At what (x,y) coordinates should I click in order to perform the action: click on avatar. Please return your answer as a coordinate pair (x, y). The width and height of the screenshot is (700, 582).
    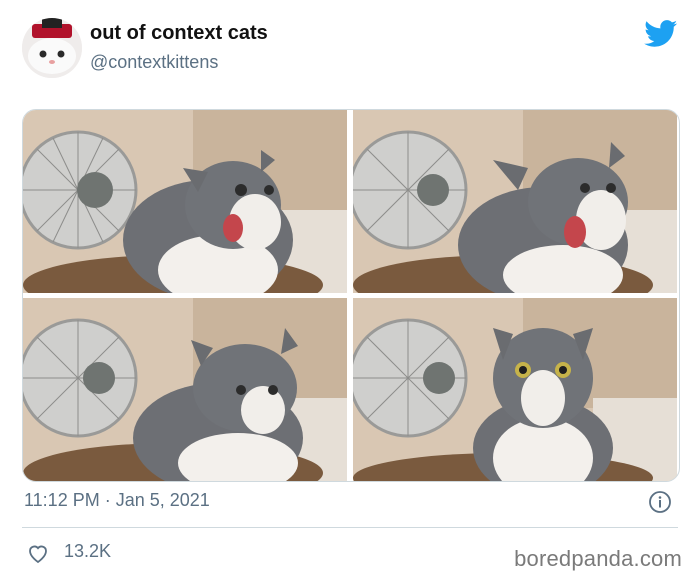
    Looking at the image, I should click on (52, 48).